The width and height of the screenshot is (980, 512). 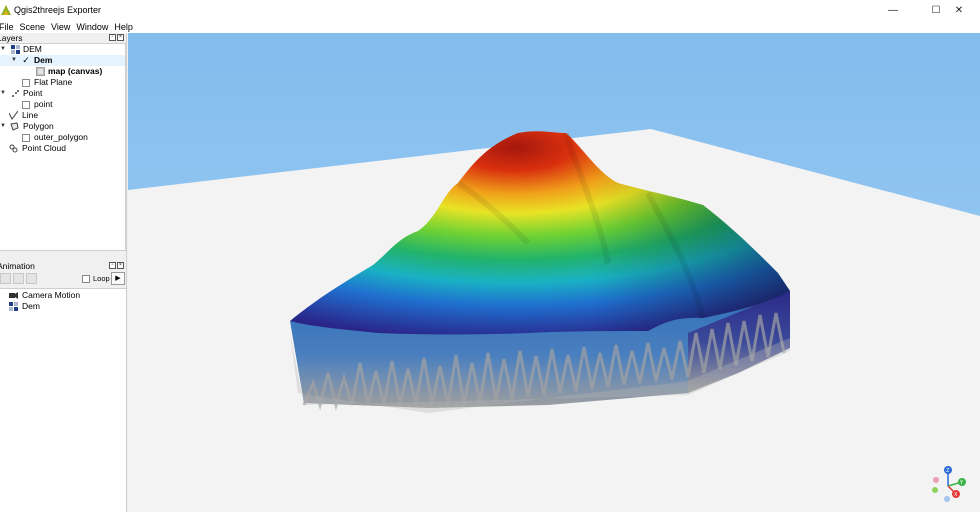 What do you see at coordinates (118, 278) in the screenshot?
I see `play-button: ▶` at bounding box center [118, 278].